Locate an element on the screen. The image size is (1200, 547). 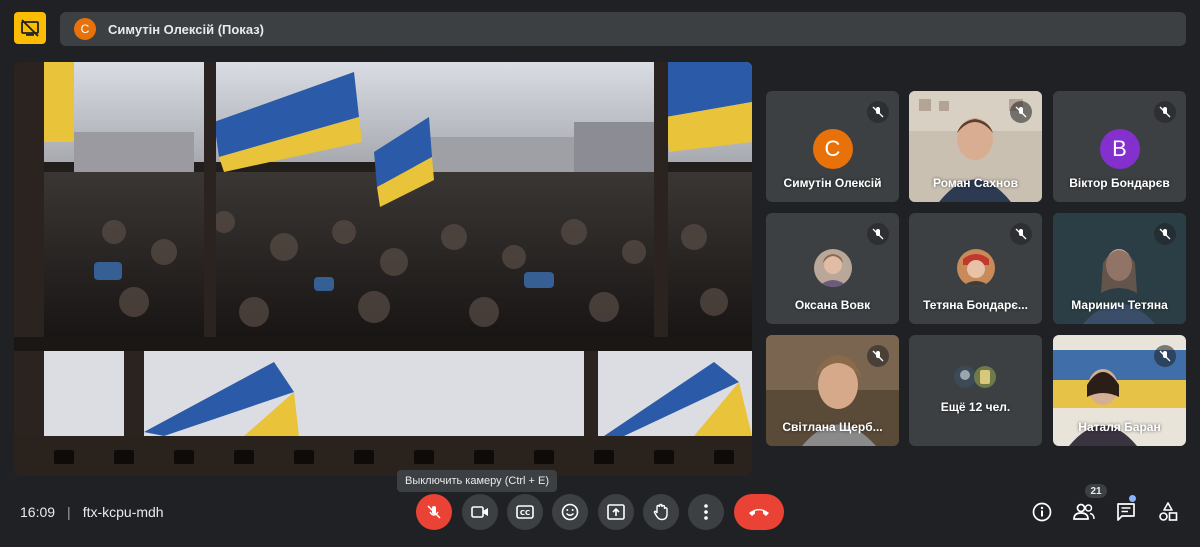
chat-icon is located at coordinates (1126, 512).